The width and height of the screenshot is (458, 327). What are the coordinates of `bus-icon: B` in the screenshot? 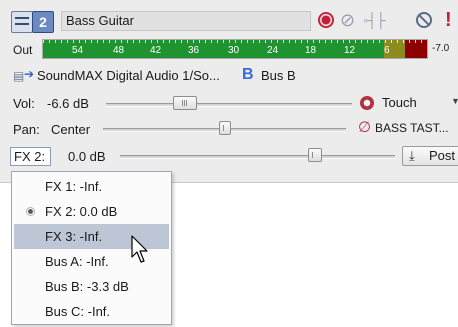 It's located at (248, 74).